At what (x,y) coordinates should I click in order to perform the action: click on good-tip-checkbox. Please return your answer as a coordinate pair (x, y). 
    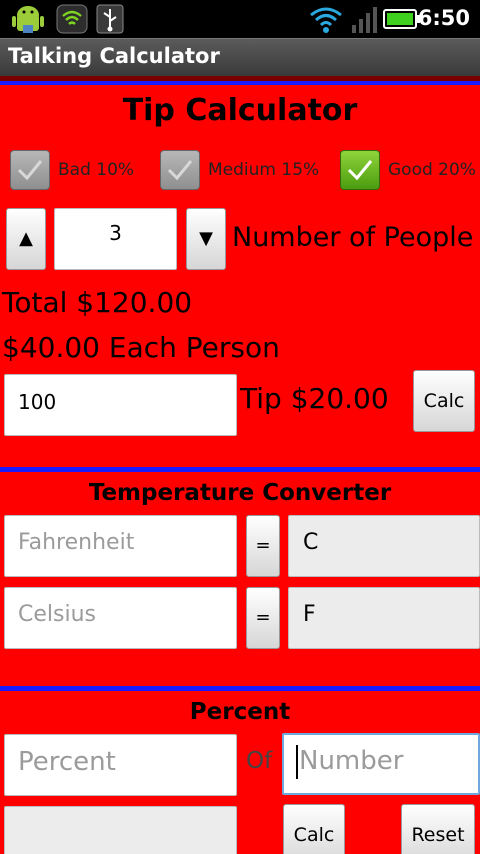
    Looking at the image, I should click on (360, 170).